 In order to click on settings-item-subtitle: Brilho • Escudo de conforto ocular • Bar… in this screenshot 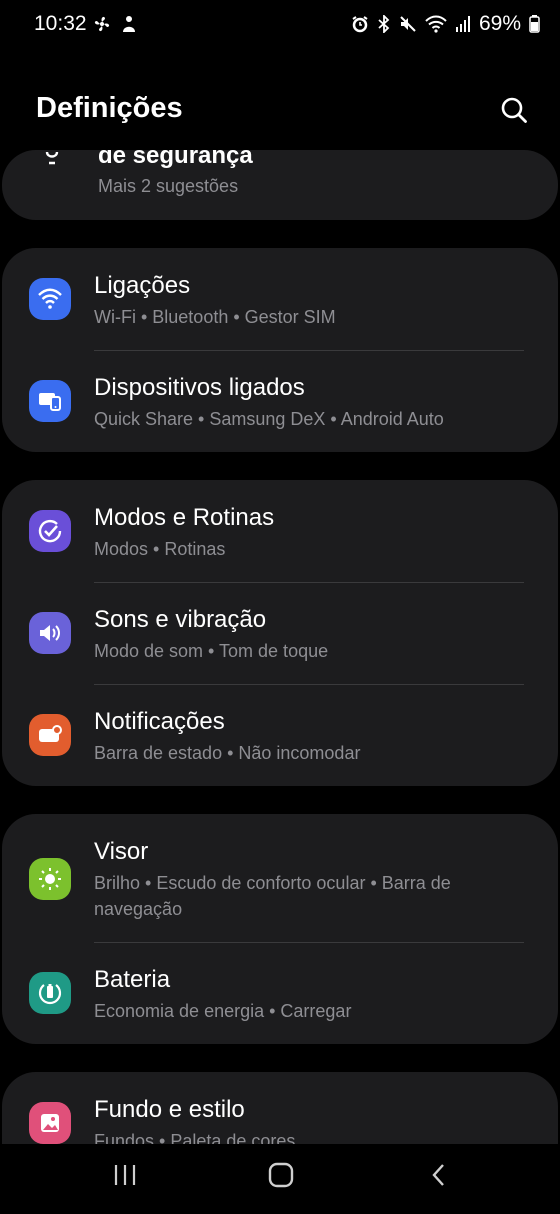, I will do `click(272, 896)`.